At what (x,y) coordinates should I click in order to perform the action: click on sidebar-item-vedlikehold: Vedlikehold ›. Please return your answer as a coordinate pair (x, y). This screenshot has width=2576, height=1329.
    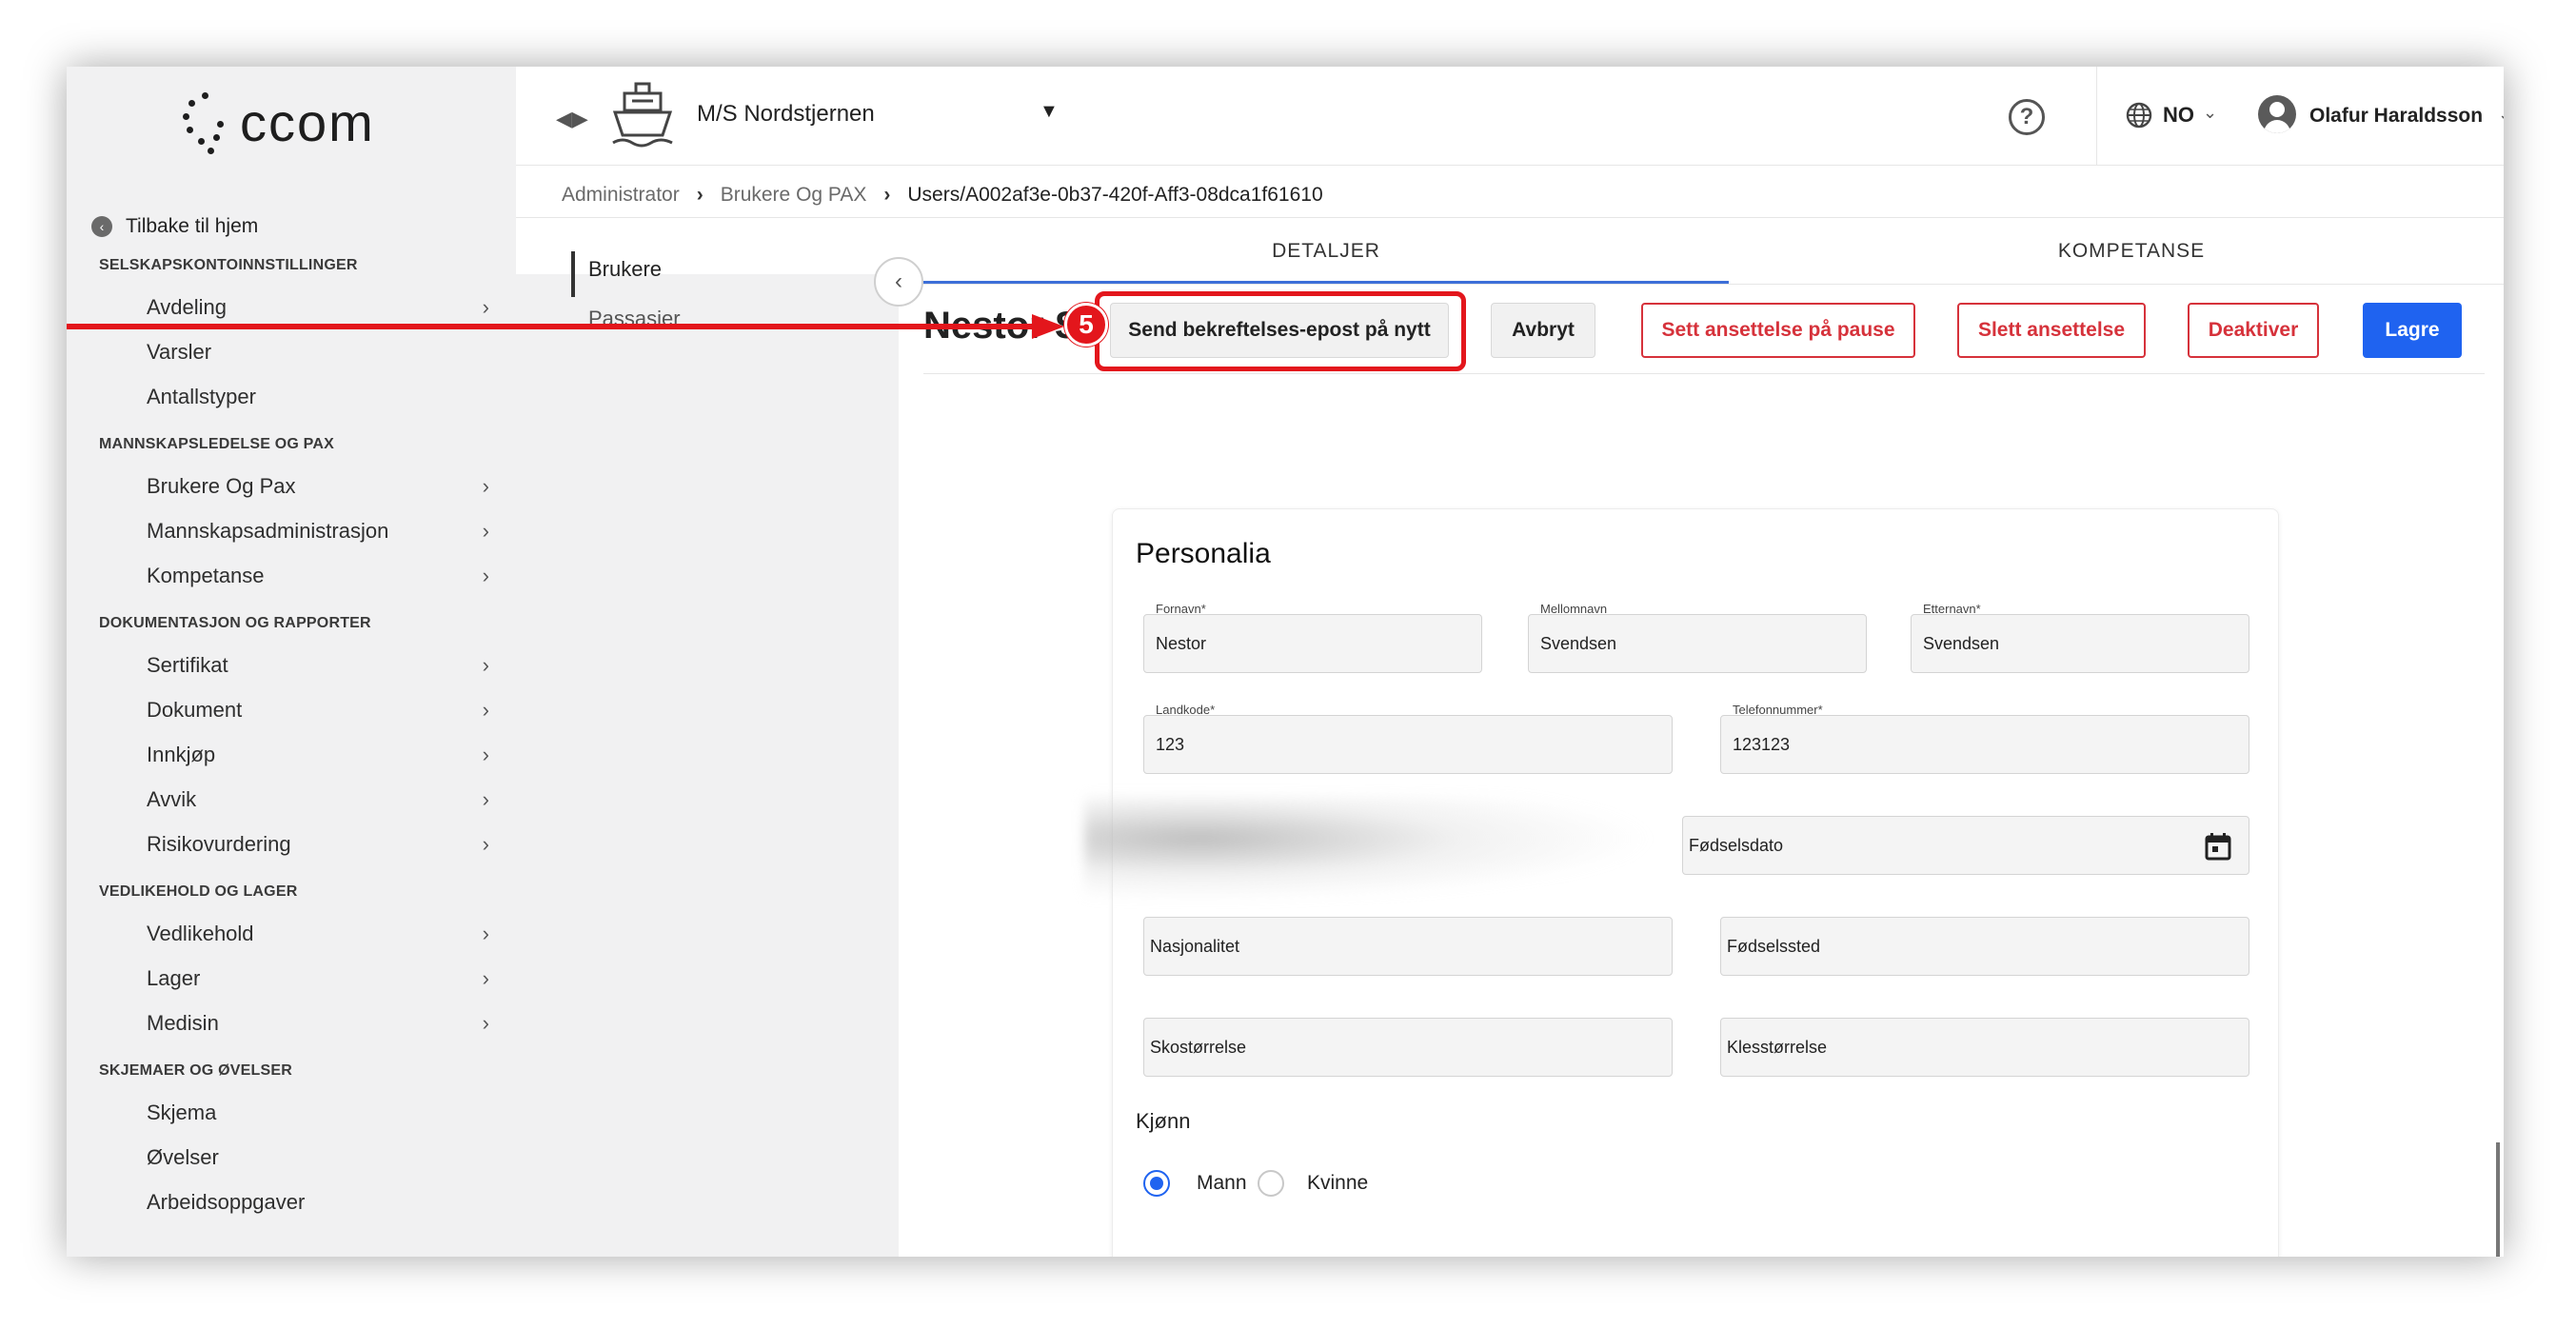
    Looking at the image, I should click on (318, 934).